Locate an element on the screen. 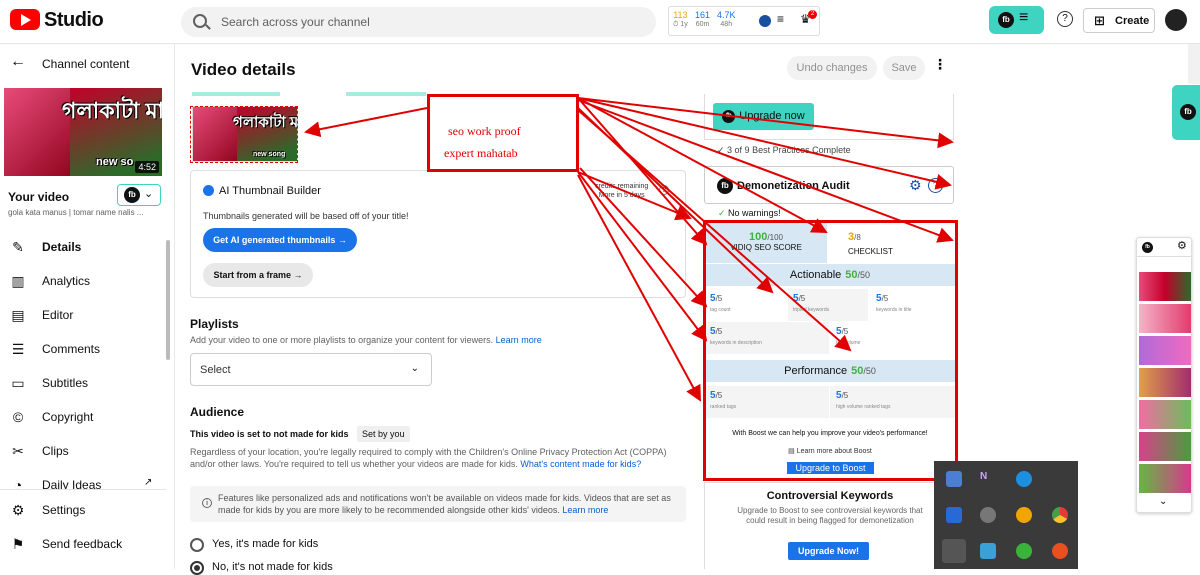  arrow-to-audit is located at coordinates (764, 143).